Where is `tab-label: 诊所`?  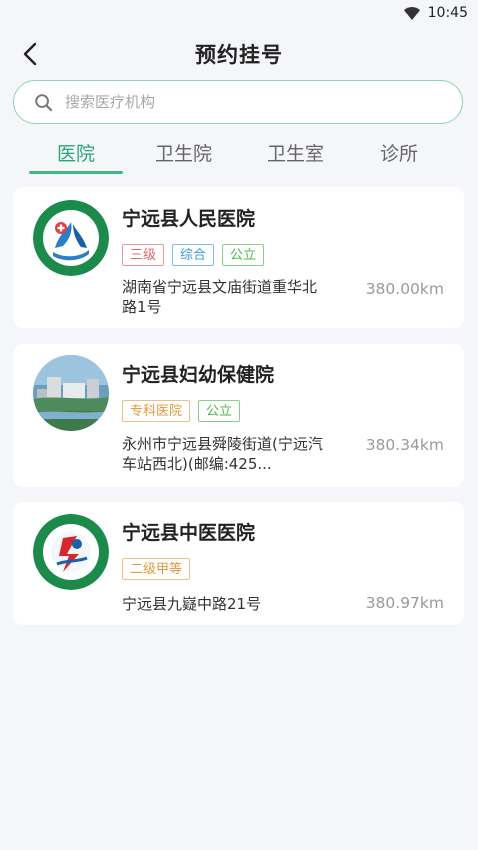 tab-label: 诊所 is located at coordinates (399, 153).